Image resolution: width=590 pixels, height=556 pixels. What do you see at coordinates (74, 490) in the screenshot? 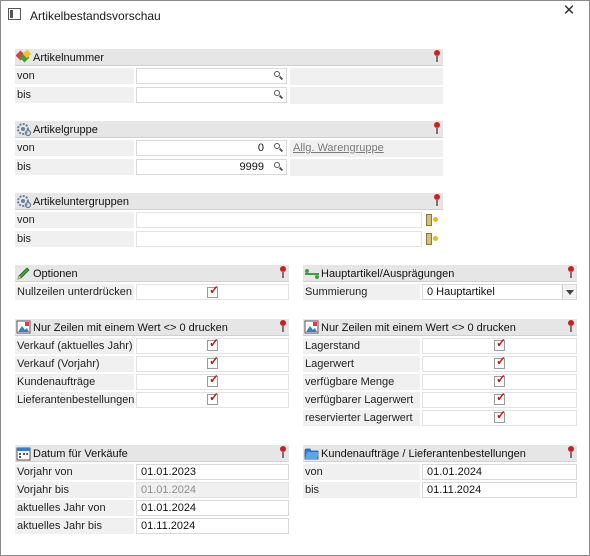
I see `label-vorjahr-bis: Vorjahr bis` at bounding box center [74, 490].